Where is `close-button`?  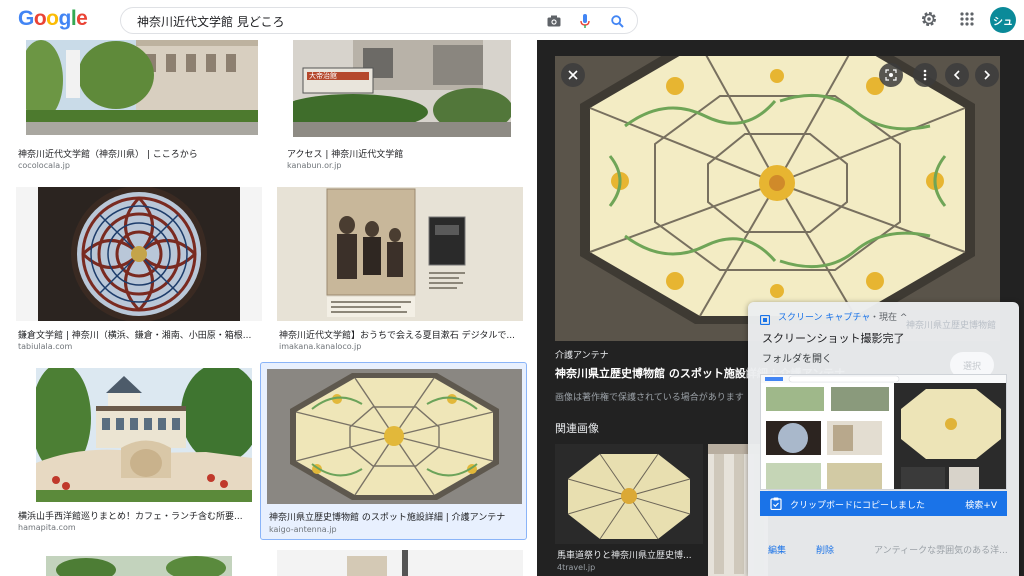
close-button is located at coordinates (573, 75).